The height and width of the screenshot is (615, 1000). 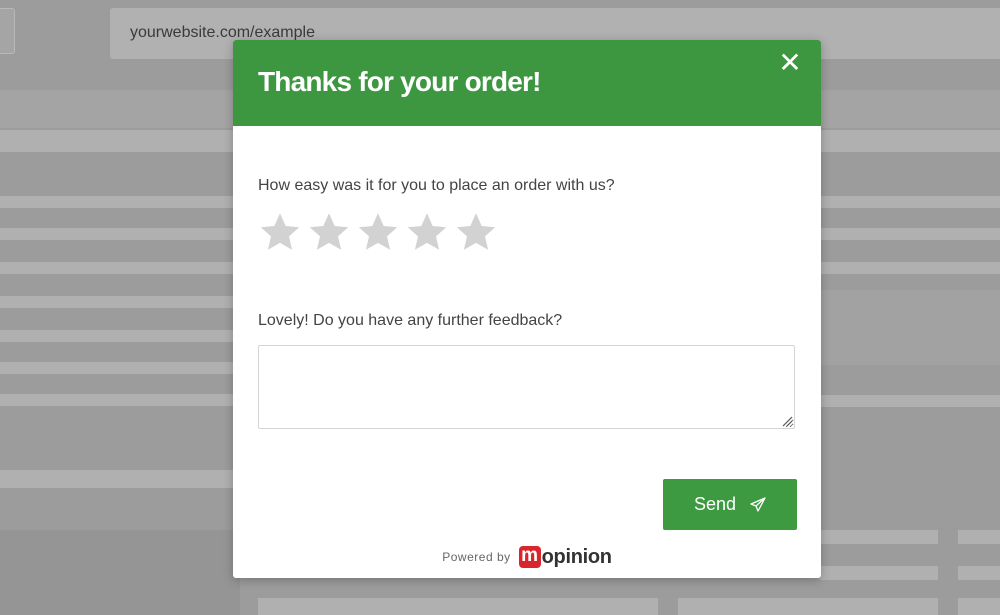 I want to click on star-1-icon, so click(x=282, y=234).